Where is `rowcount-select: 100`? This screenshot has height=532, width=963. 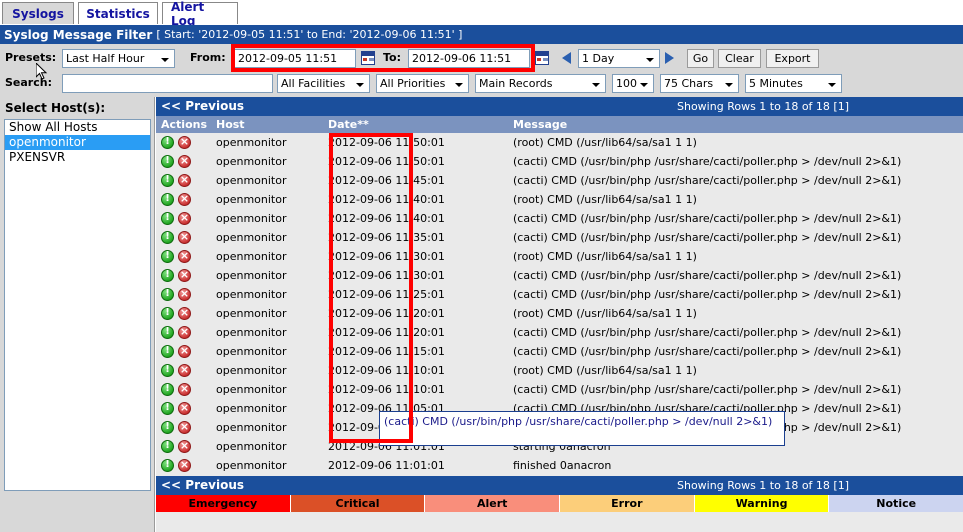 rowcount-select: 100 is located at coordinates (633, 83).